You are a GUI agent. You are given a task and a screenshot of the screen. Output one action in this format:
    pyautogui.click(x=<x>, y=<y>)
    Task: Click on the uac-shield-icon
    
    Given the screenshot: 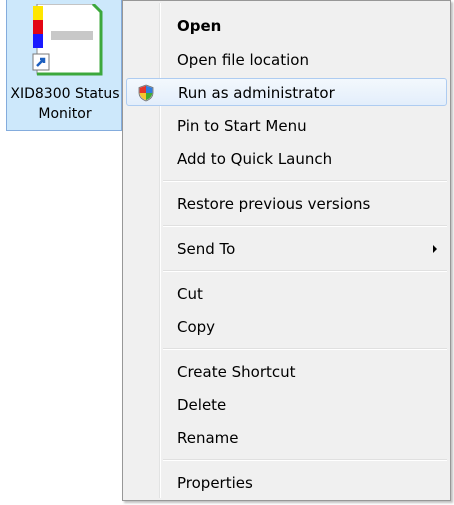 What is the action you would take?
    pyautogui.click(x=146, y=93)
    